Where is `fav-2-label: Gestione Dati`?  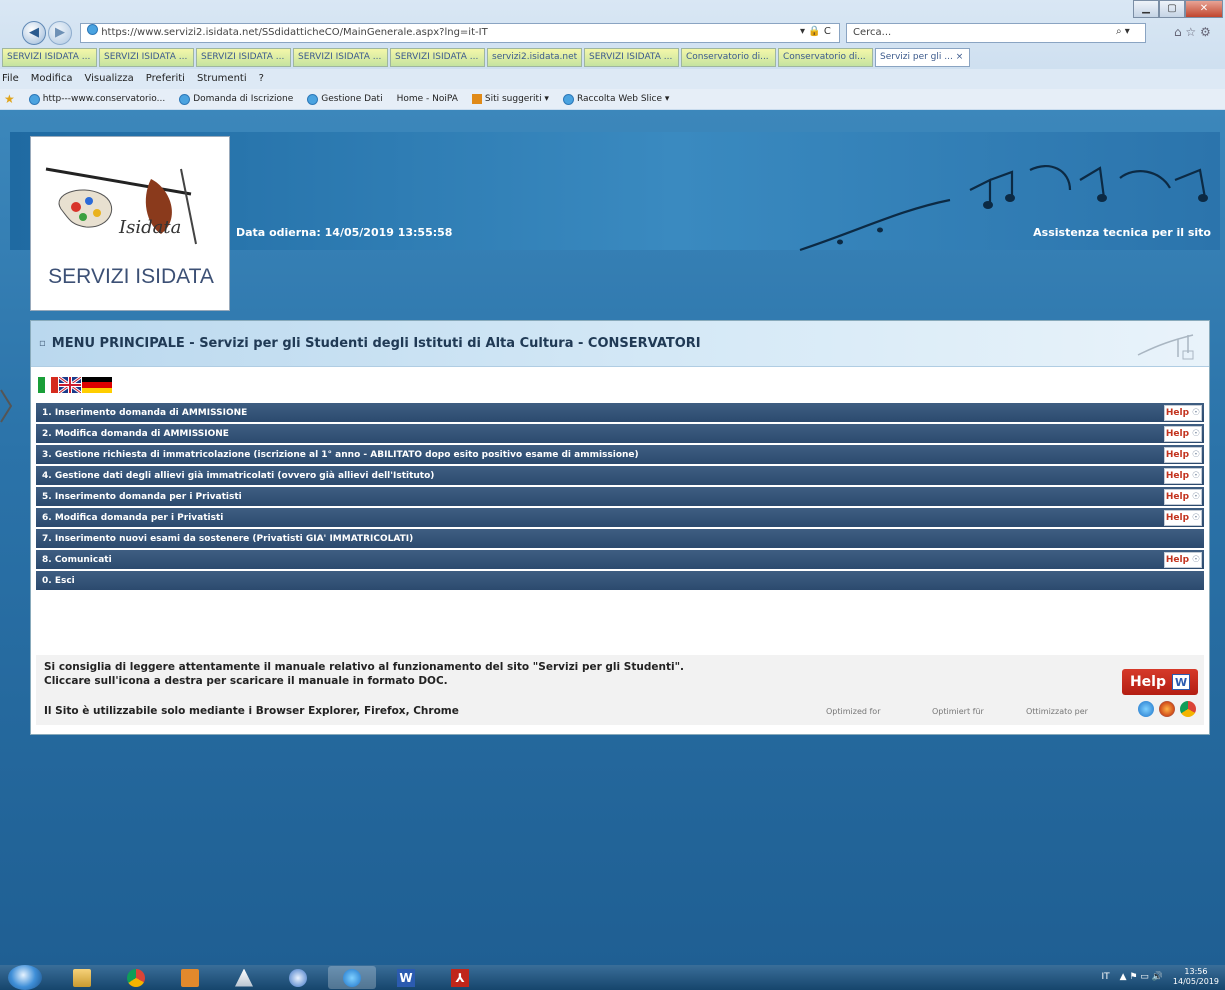 fav-2-label: Gestione Dati is located at coordinates (352, 99).